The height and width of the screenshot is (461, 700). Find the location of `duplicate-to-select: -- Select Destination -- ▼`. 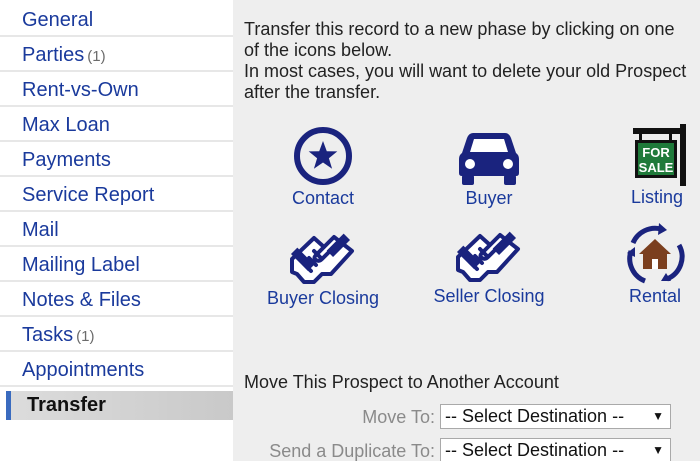

duplicate-to-select: -- Select Destination -- ▼ is located at coordinates (555, 449).